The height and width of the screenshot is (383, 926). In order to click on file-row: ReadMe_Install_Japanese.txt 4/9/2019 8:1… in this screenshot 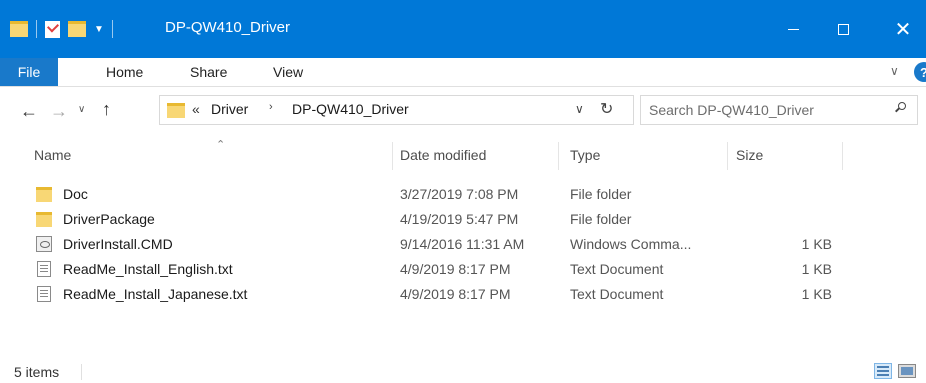, I will do `click(463, 294)`.